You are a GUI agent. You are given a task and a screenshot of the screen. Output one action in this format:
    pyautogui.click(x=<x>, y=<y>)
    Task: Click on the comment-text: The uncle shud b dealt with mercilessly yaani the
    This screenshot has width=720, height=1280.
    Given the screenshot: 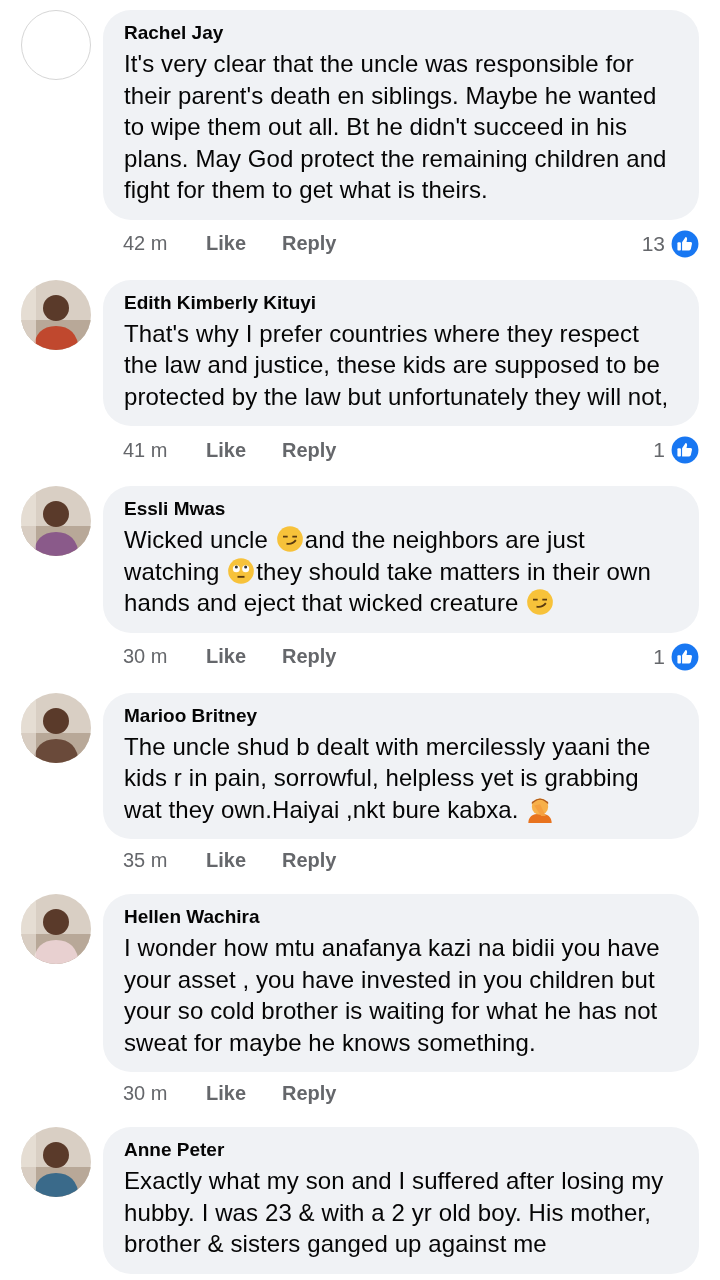 What is the action you would take?
    pyautogui.click(x=387, y=746)
    